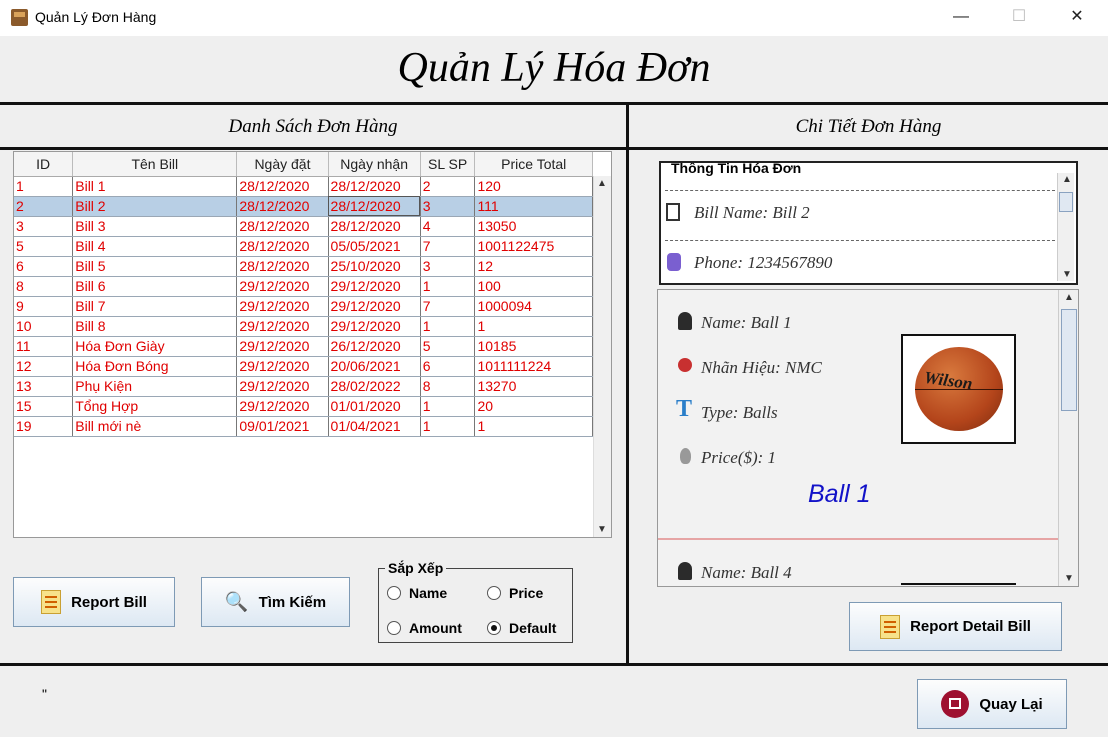 This screenshot has height=737, width=1108. What do you see at coordinates (1019, 18) in the screenshot?
I see `maximize-button: ☐` at bounding box center [1019, 18].